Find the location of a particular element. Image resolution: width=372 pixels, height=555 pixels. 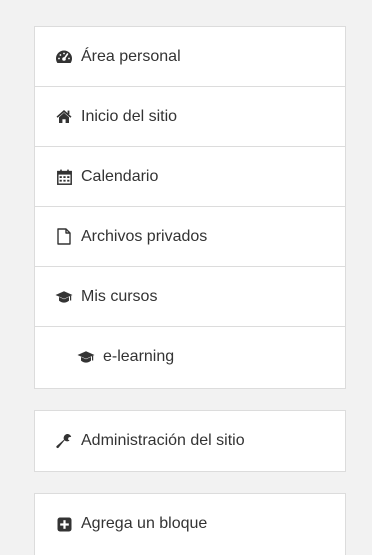

nav-item-calendario: Calendario is located at coordinates (190, 177).